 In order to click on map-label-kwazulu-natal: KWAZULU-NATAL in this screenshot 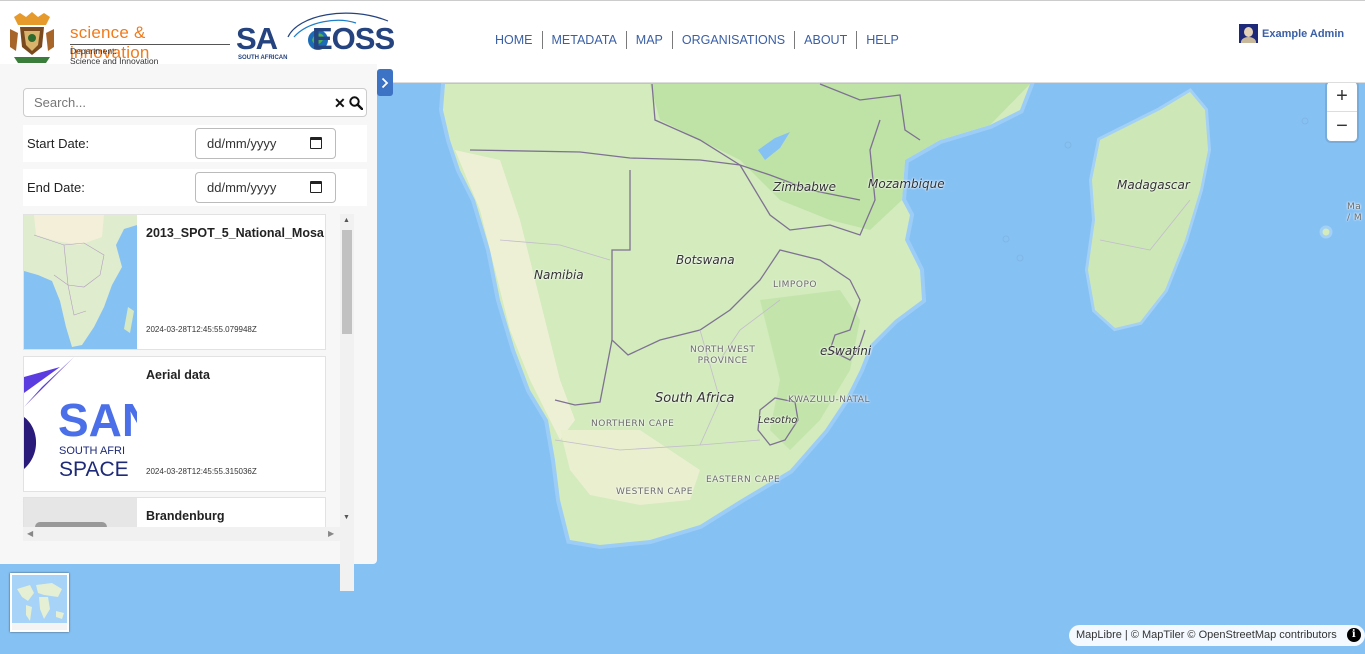, I will do `click(829, 400)`.